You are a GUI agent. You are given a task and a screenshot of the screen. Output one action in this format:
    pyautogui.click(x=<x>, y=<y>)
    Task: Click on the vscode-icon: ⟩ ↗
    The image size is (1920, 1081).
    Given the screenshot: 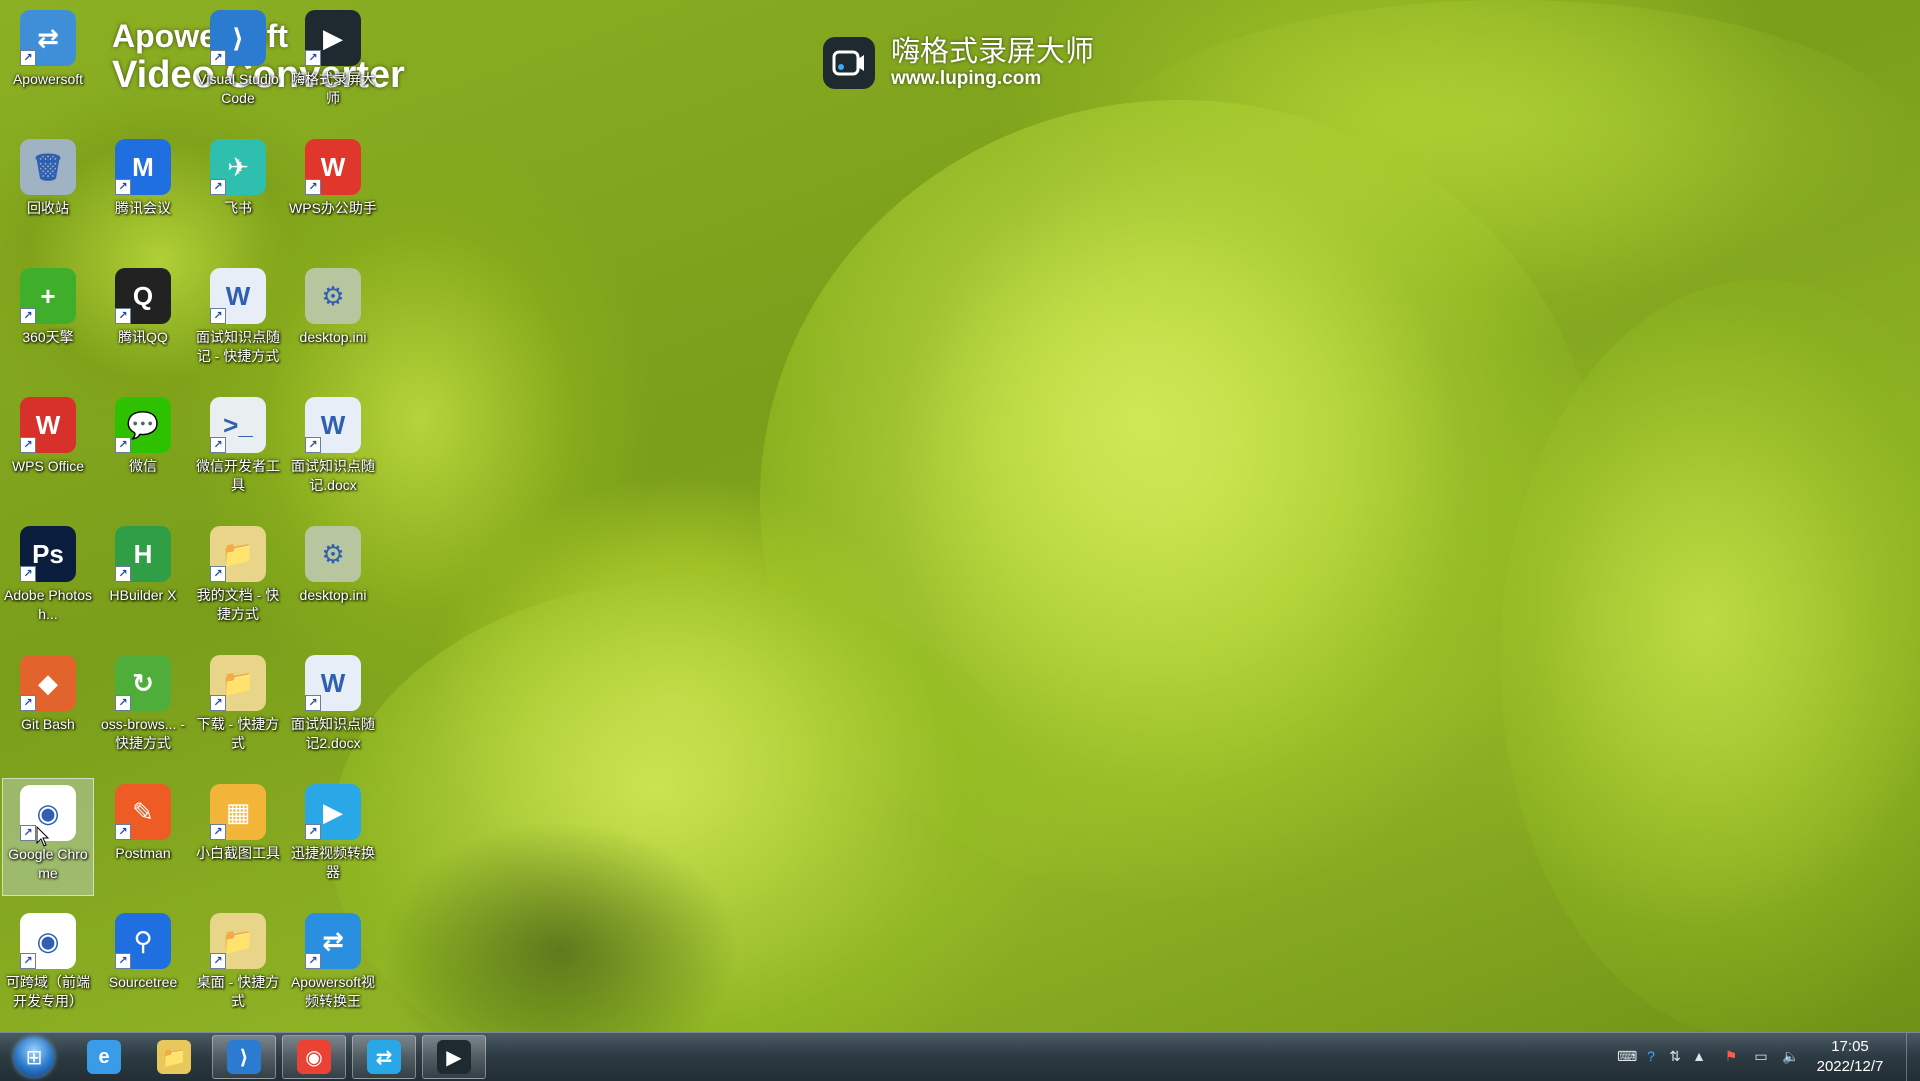 What is the action you would take?
    pyautogui.click(x=238, y=38)
    